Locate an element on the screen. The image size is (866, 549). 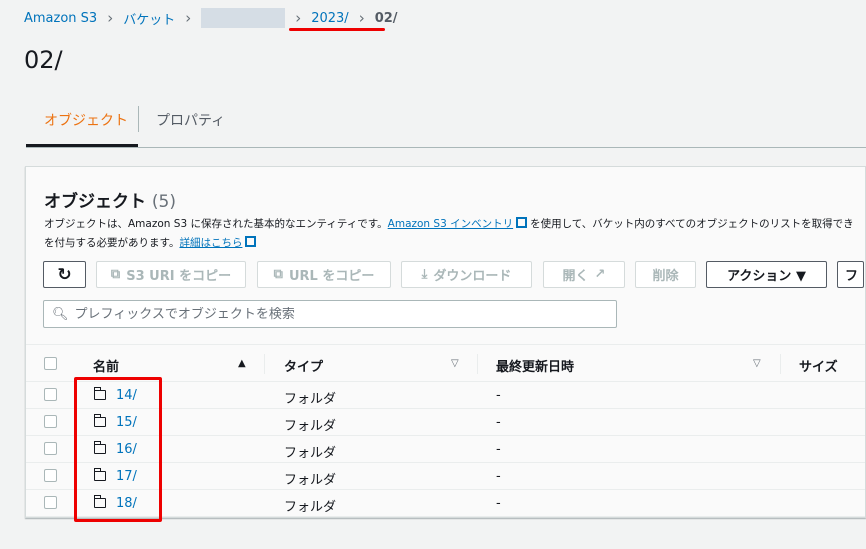
desc-text: を使用して、バケット内のすべてのオブジェクトのリストを取得でき is located at coordinates (692, 224).